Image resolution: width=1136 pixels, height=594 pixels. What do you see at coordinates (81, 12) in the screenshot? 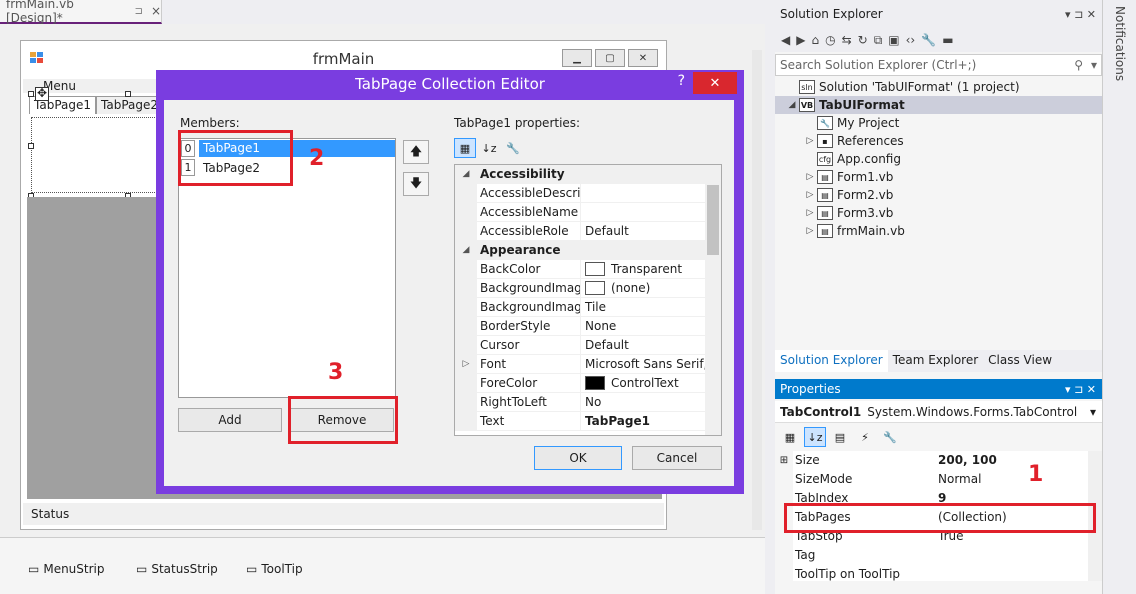
I see `document-tab: frmMain.vb [Design]* ⊐ ×` at bounding box center [81, 12].